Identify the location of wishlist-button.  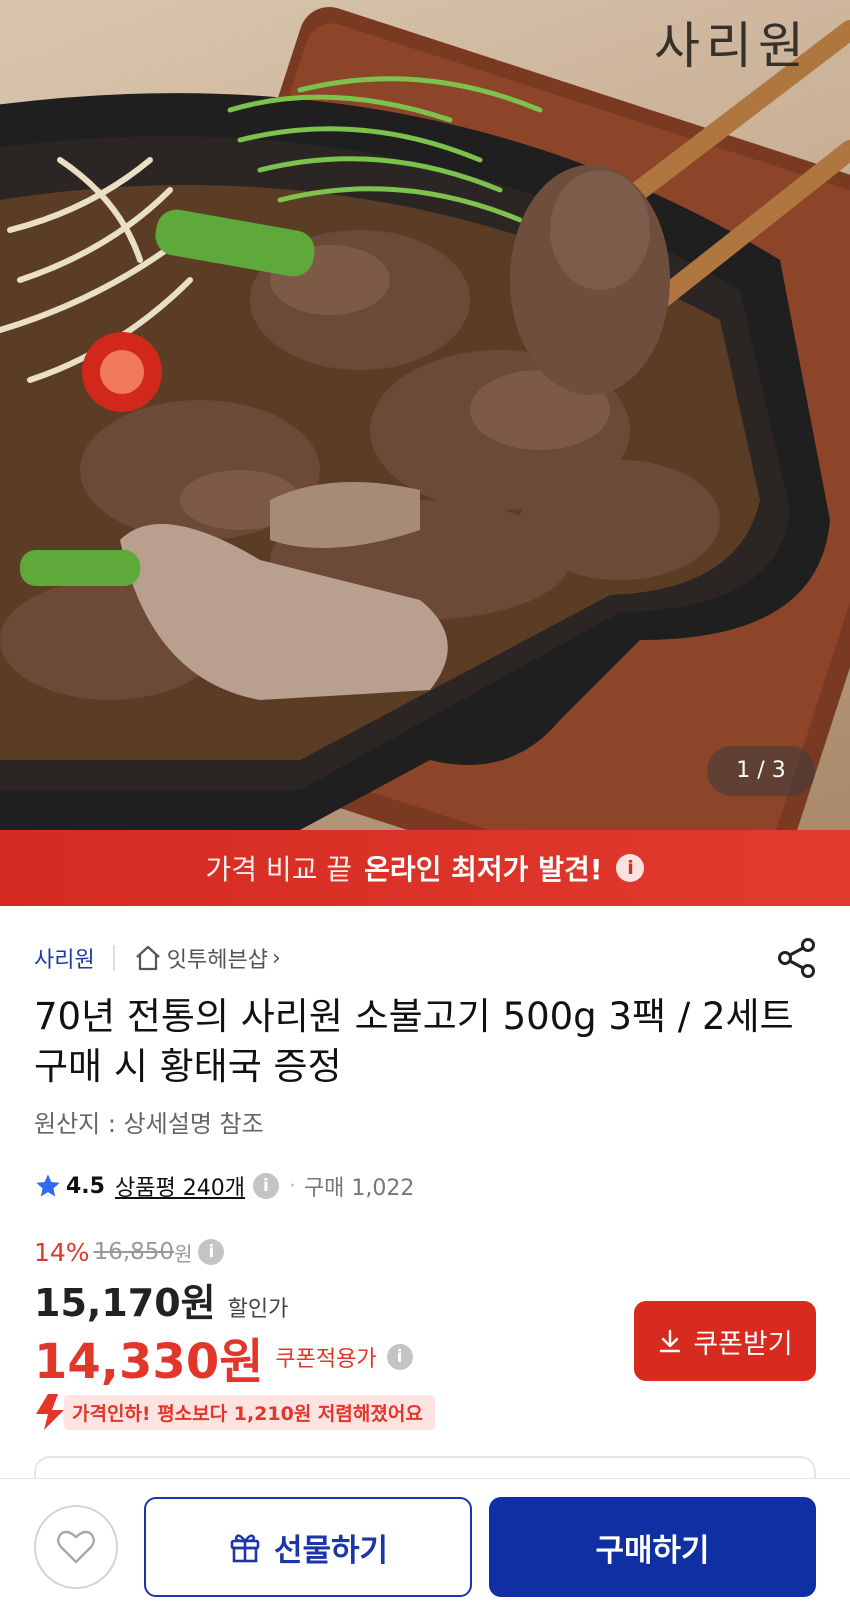
(76, 1547).